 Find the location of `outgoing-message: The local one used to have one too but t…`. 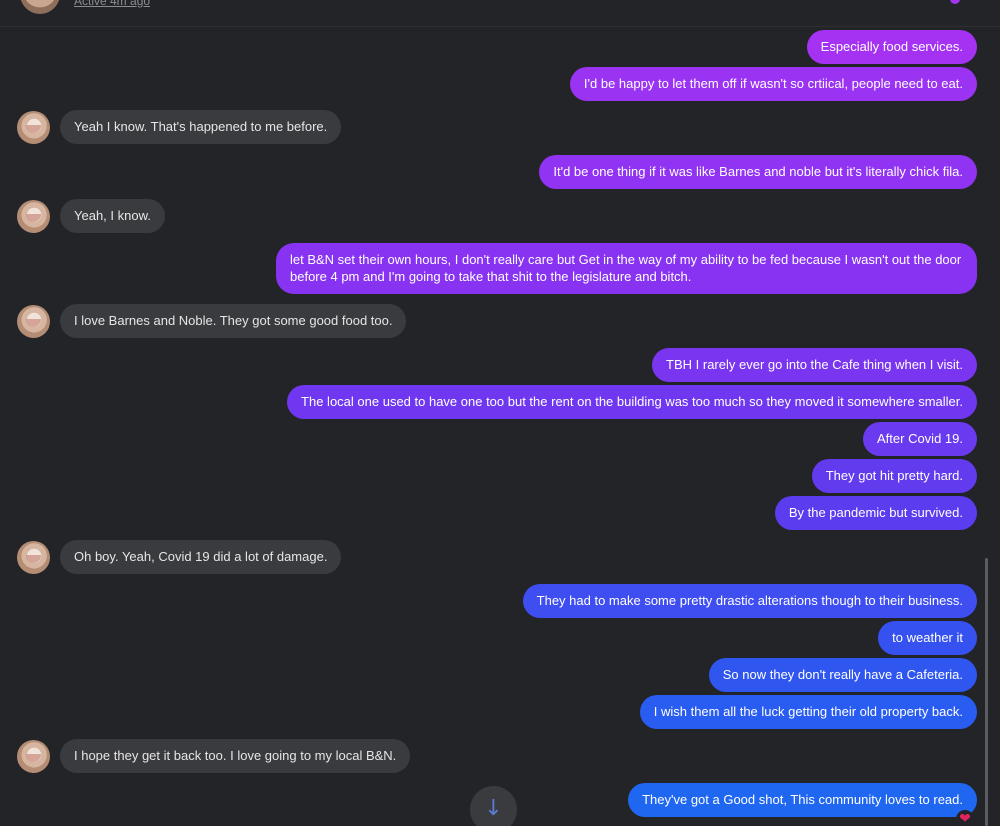

outgoing-message: The local one used to have one too but t… is located at coordinates (632, 402).